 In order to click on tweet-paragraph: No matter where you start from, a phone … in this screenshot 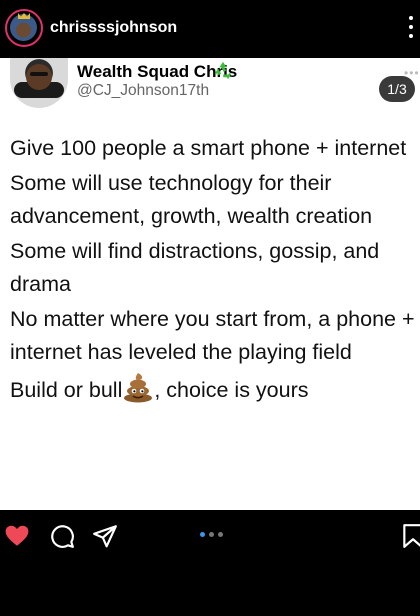, I will do `click(212, 335)`.